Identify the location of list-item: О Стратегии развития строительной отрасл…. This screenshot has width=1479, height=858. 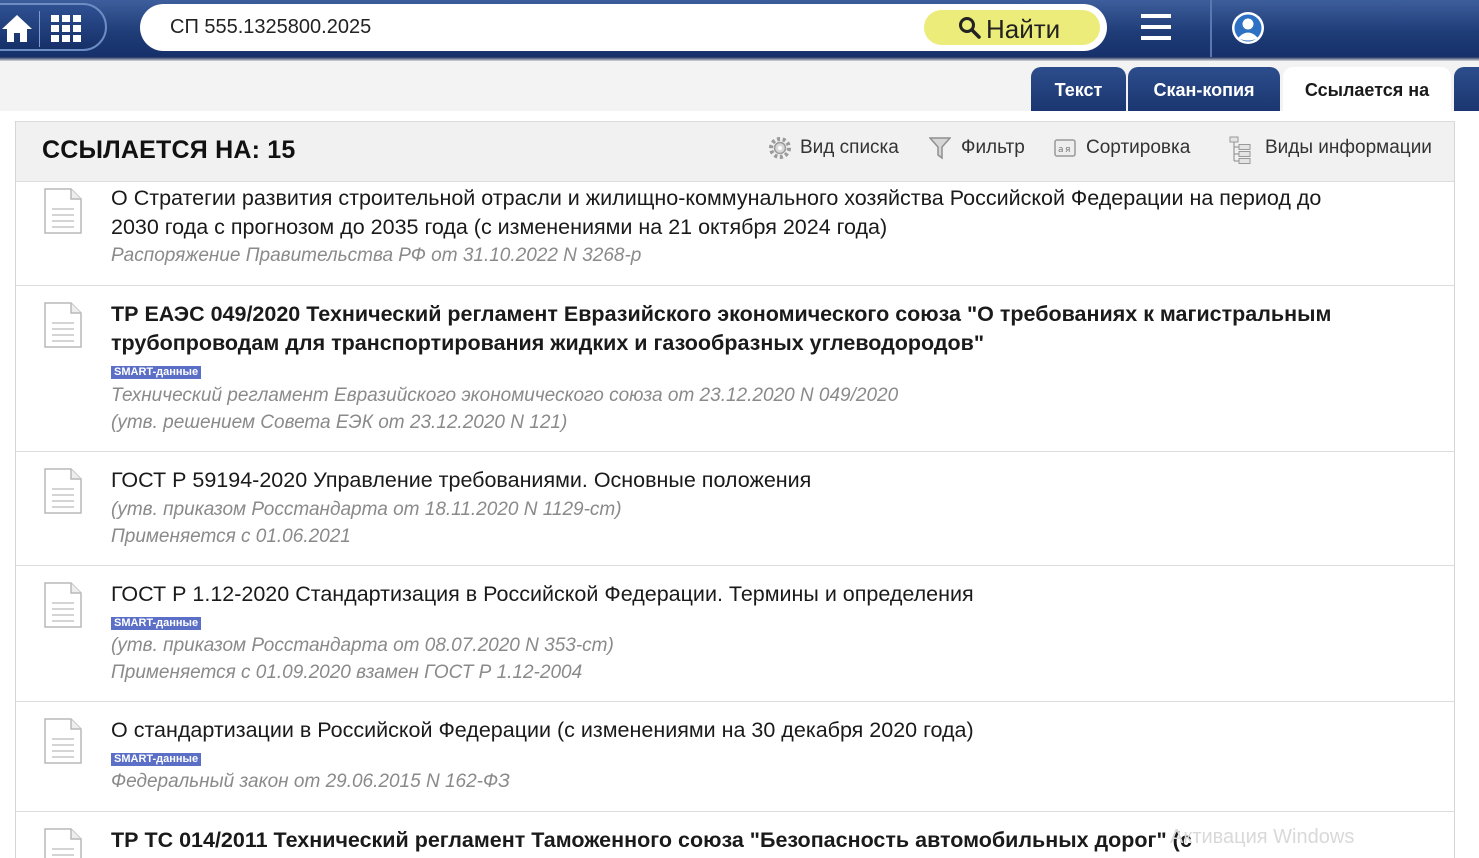
(735, 234).